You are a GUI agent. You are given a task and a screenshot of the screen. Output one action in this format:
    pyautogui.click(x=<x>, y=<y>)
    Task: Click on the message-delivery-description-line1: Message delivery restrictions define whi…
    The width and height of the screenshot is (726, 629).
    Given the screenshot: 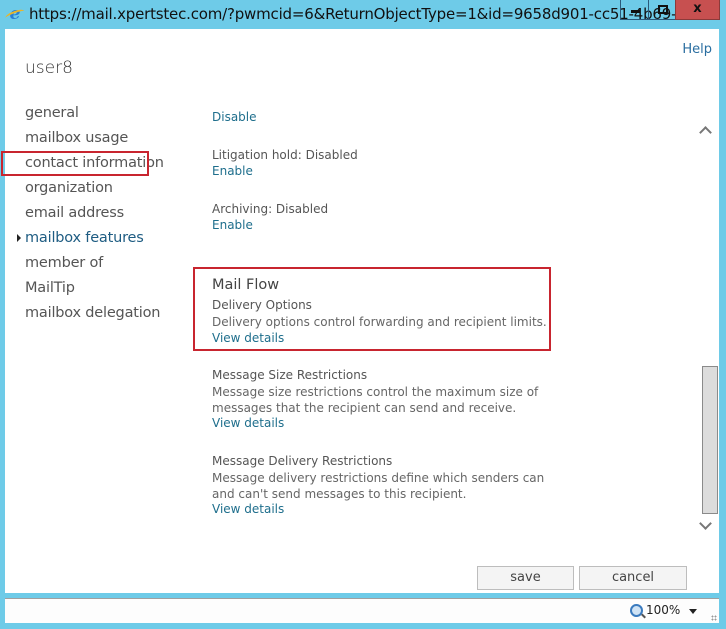 What is the action you would take?
    pyautogui.click(x=378, y=478)
    